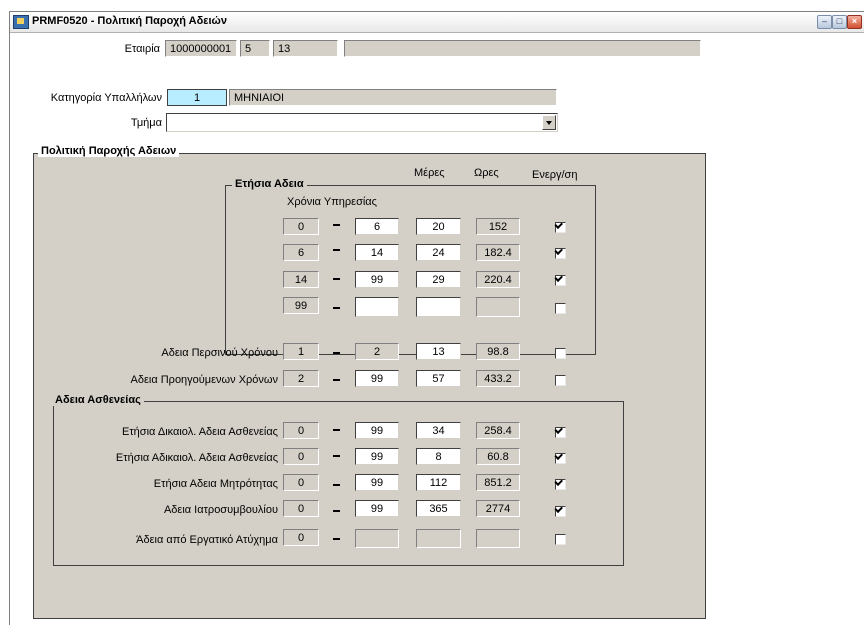  What do you see at coordinates (438, 508) in the screenshot?
I see `sick-days-input: 365` at bounding box center [438, 508].